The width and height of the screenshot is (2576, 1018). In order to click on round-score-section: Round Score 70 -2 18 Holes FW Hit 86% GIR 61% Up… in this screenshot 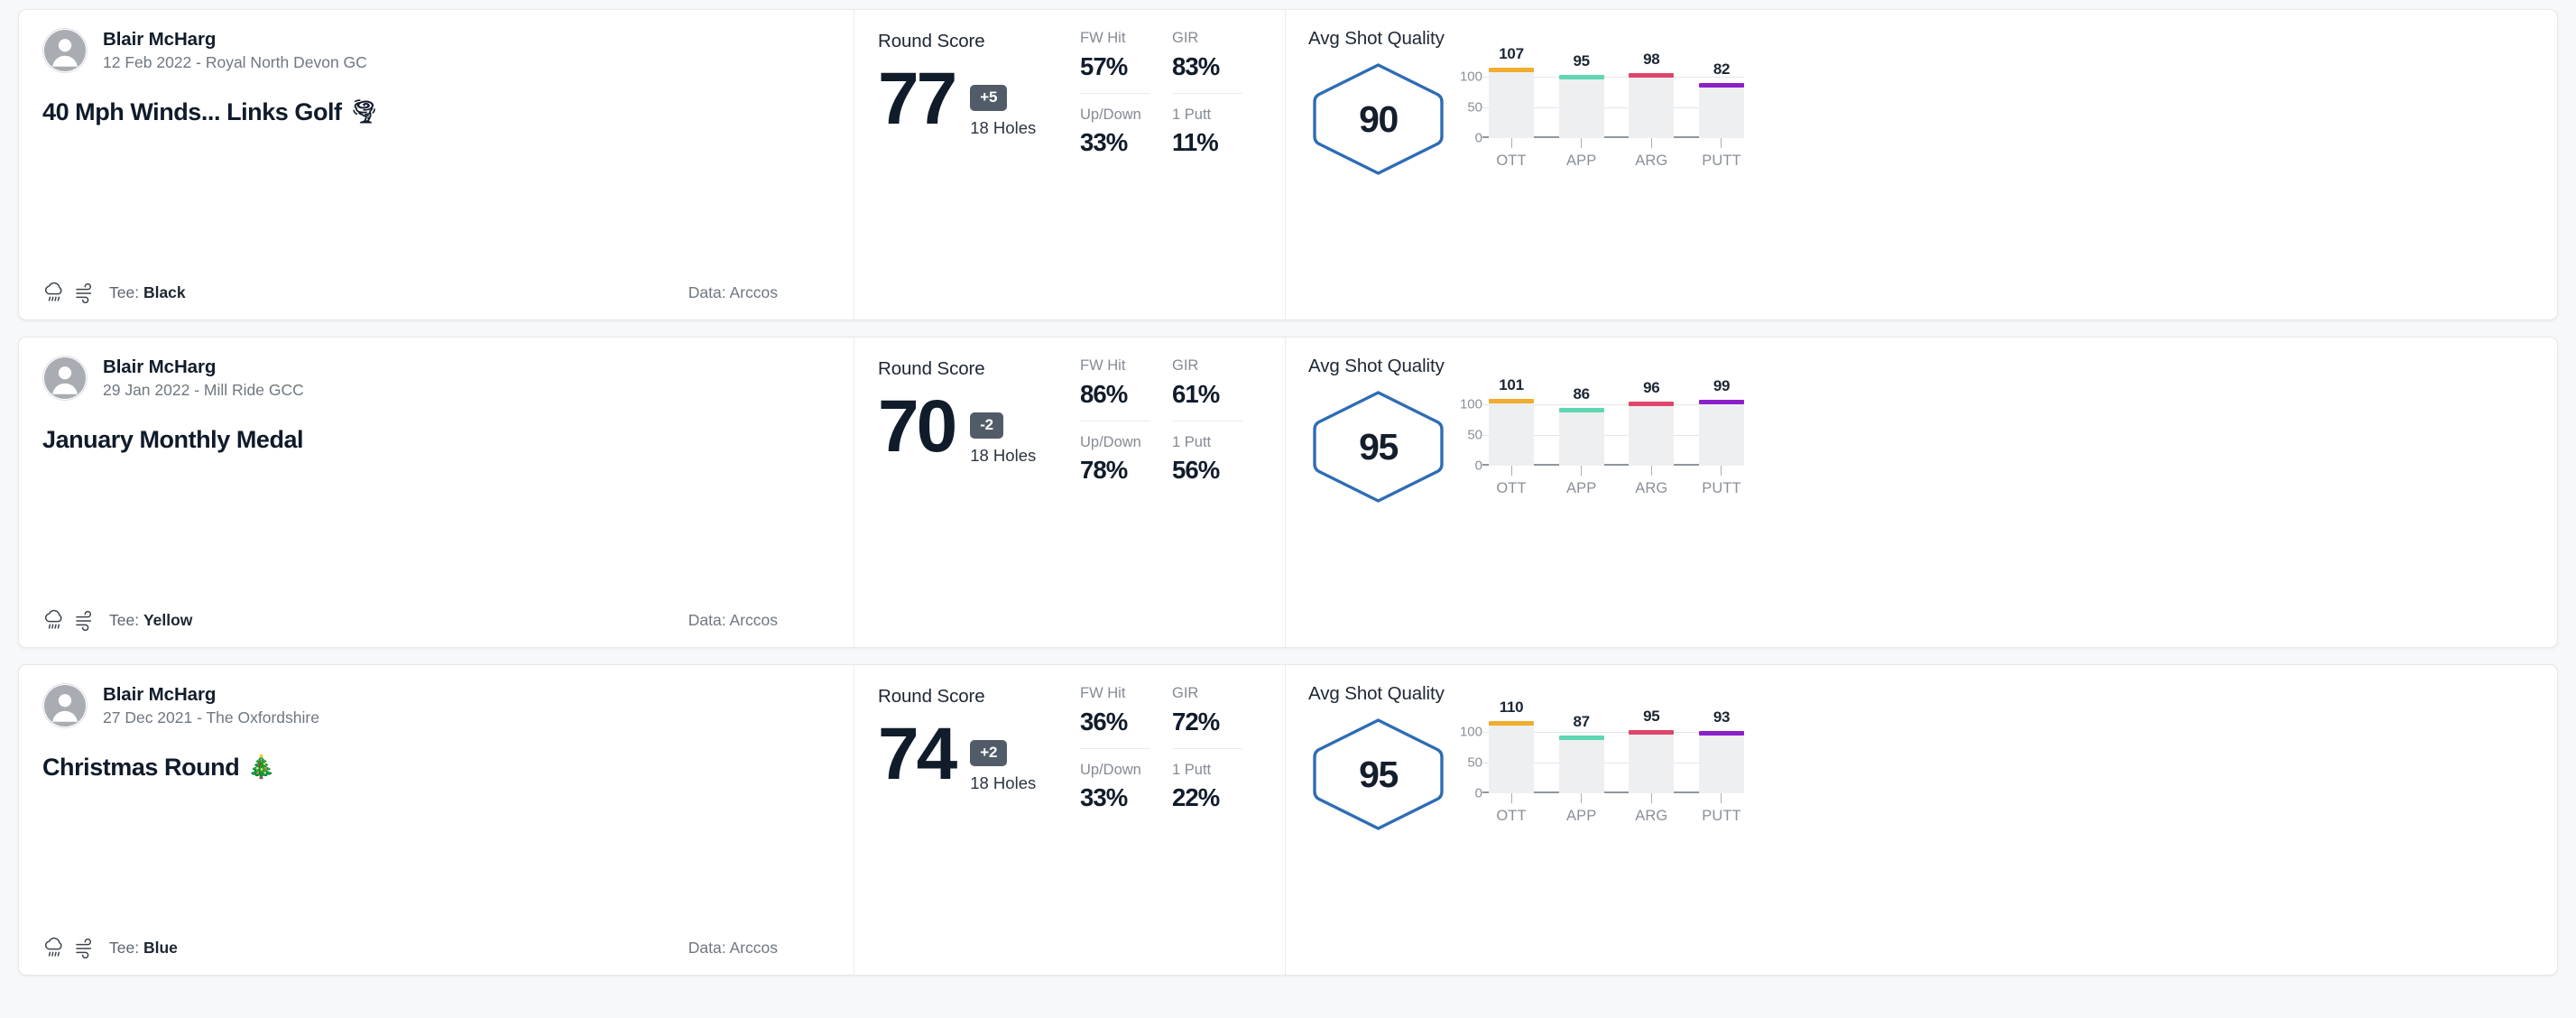, I will do `click(1069, 493)`.